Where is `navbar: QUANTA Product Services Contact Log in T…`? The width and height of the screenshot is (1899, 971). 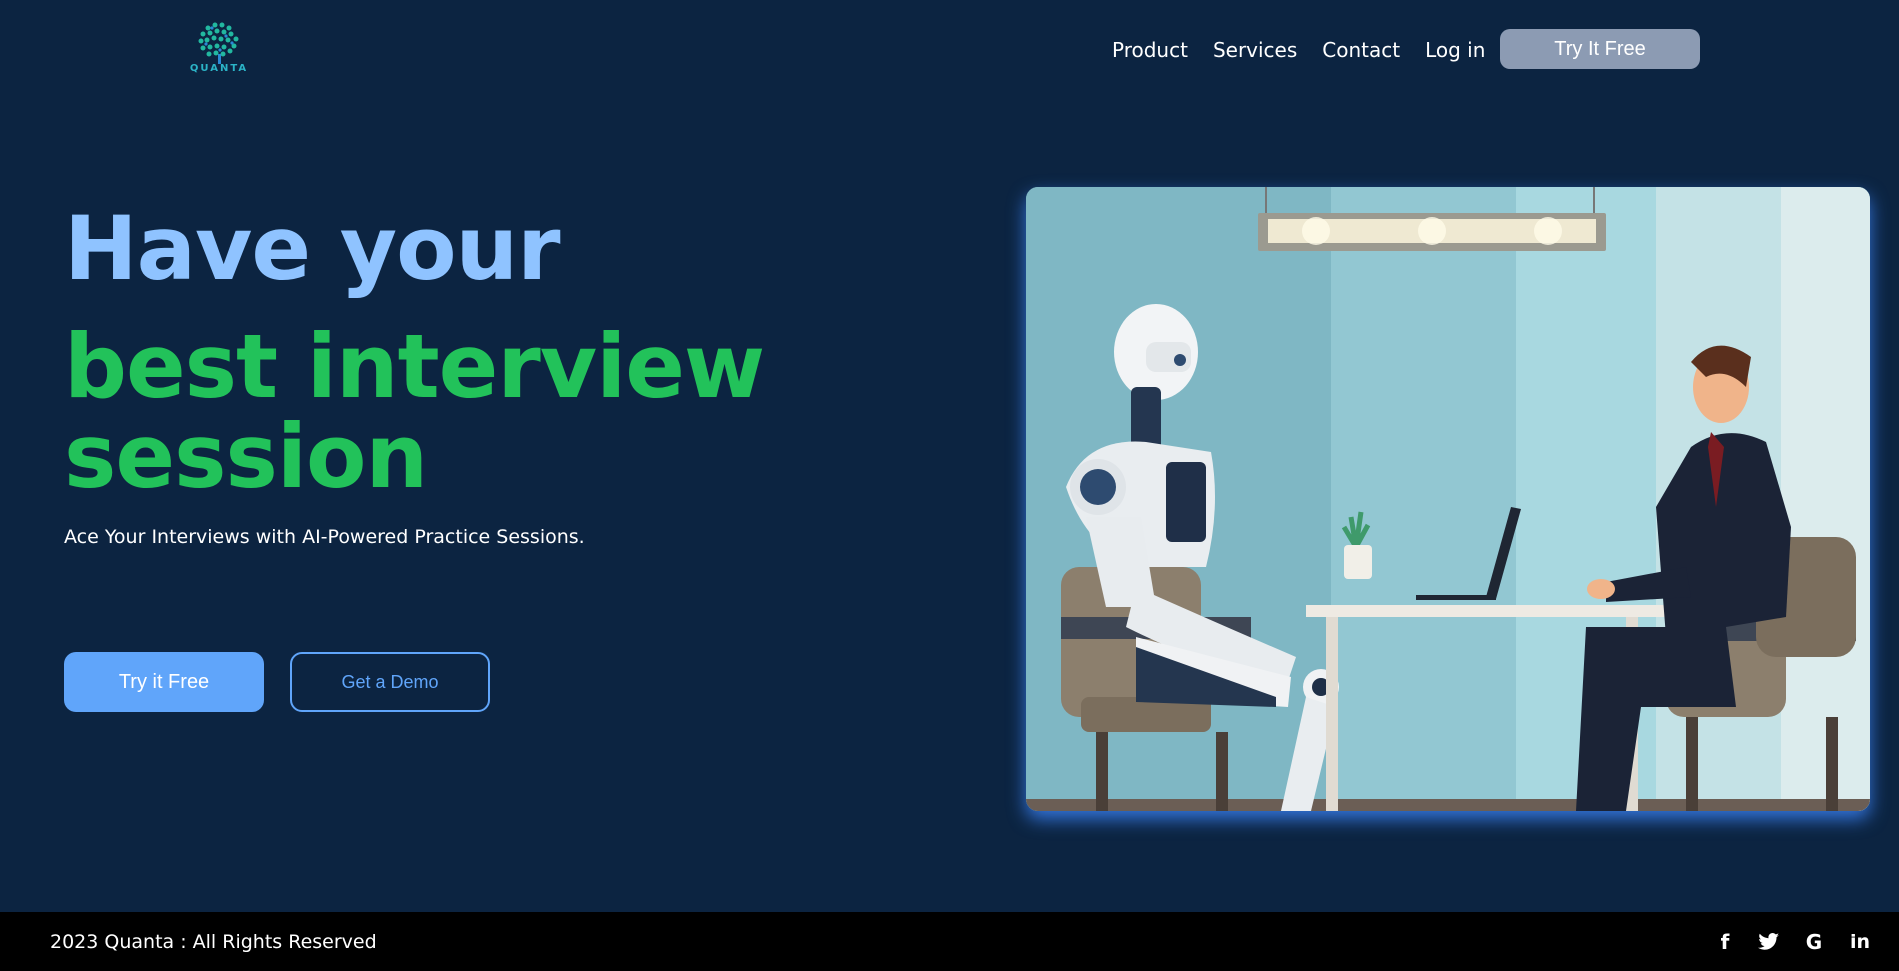
navbar: QUANTA Product Services Contact Log in T… is located at coordinates (949, 50).